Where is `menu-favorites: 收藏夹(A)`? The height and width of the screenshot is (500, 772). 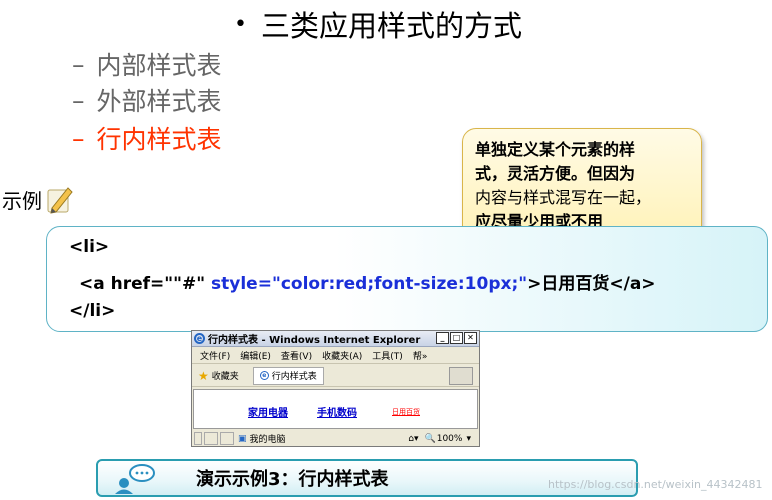
menu-favorites: 收藏夹(A) is located at coordinates (342, 355).